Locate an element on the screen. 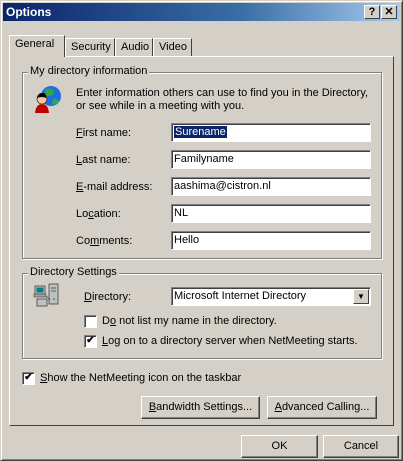  close-button: ✕ is located at coordinates (389, 12).